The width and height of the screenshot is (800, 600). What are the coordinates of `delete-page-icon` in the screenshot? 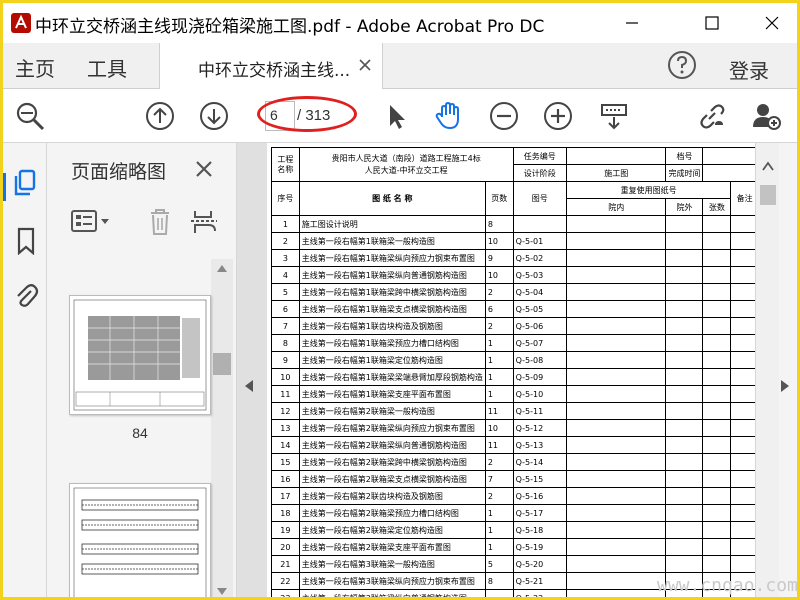 It's located at (160, 222).